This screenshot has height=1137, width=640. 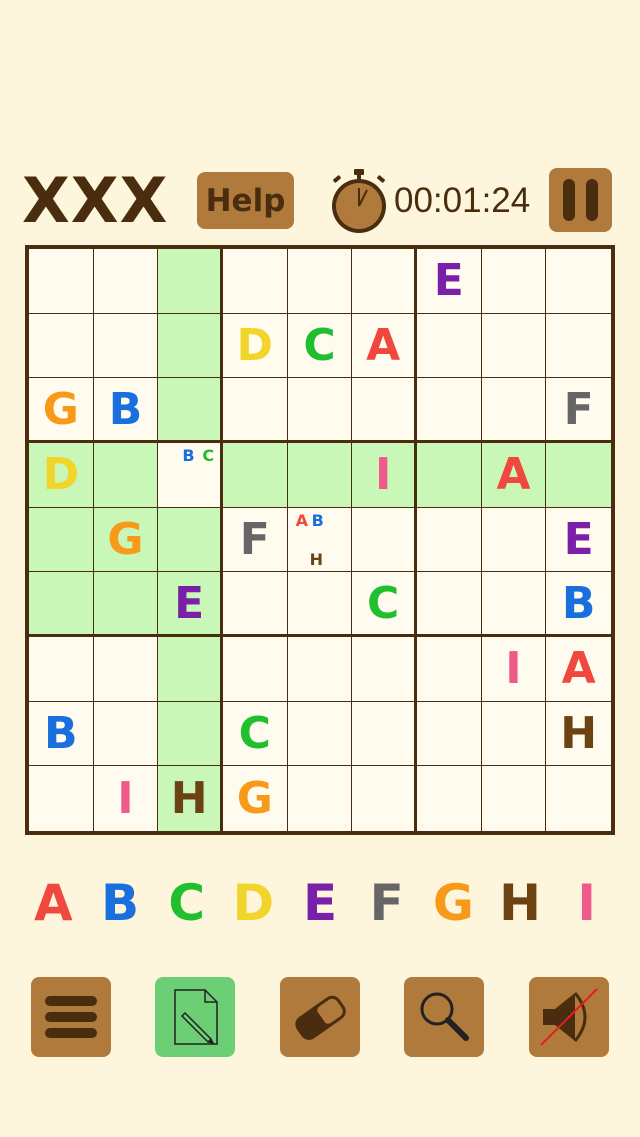 What do you see at coordinates (320, 540) in the screenshot?
I see `board-cell: ABH` at bounding box center [320, 540].